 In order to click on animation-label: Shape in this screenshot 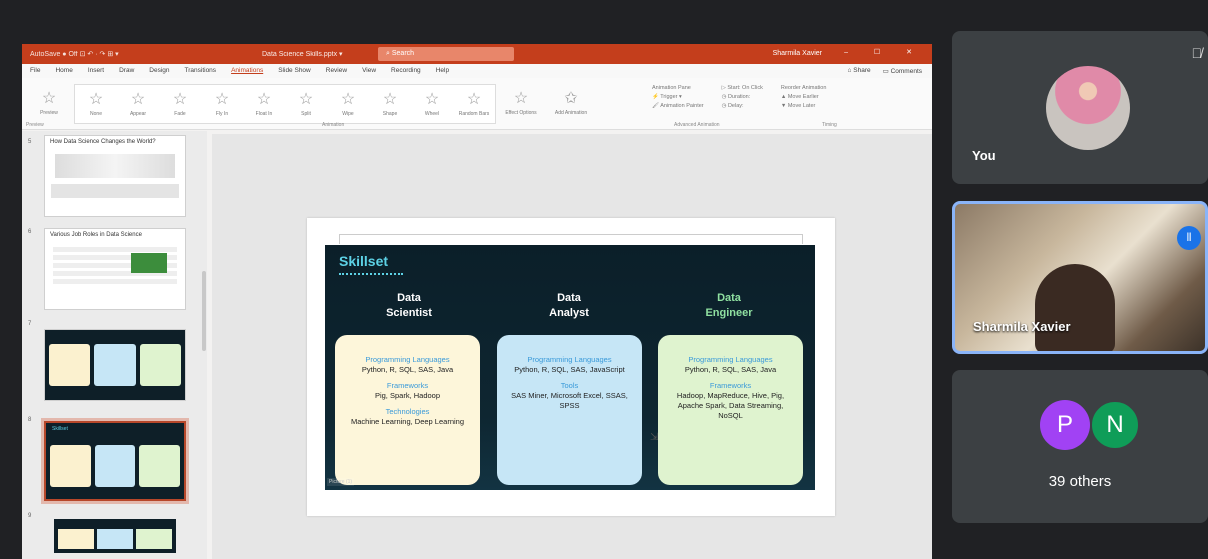, I will do `click(390, 114)`.